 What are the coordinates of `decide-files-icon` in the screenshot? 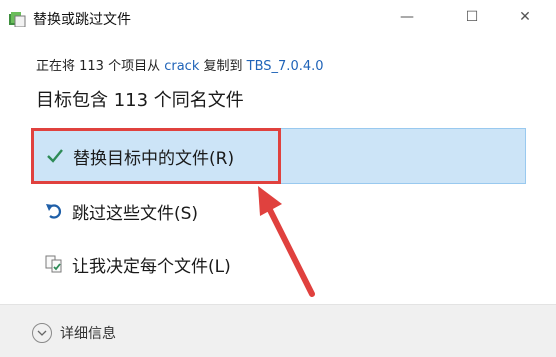 It's located at (53, 264).